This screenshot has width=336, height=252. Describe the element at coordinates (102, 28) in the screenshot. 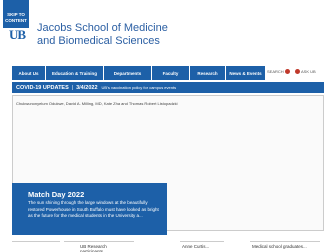

I see `school-name-line-1: Jacobs School of Medicine` at that location.